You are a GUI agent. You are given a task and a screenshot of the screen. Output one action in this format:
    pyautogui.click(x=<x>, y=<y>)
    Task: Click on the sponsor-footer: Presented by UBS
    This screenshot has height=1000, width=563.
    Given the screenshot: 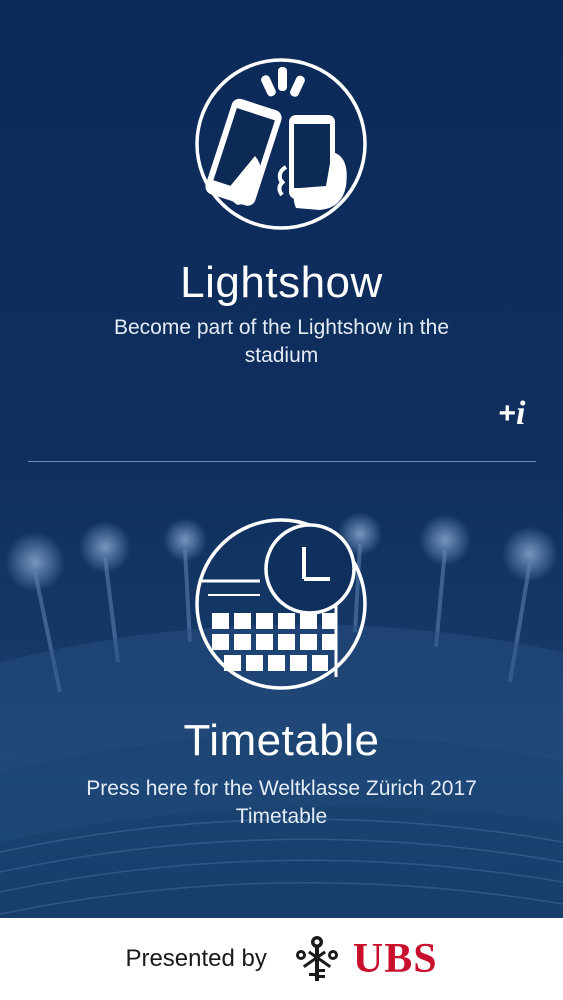 What is the action you would take?
    pyautogui.click(x=281, y=959)
    